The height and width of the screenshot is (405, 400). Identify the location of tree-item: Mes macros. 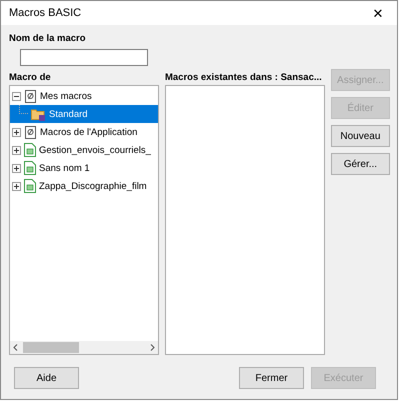
(84, 96).